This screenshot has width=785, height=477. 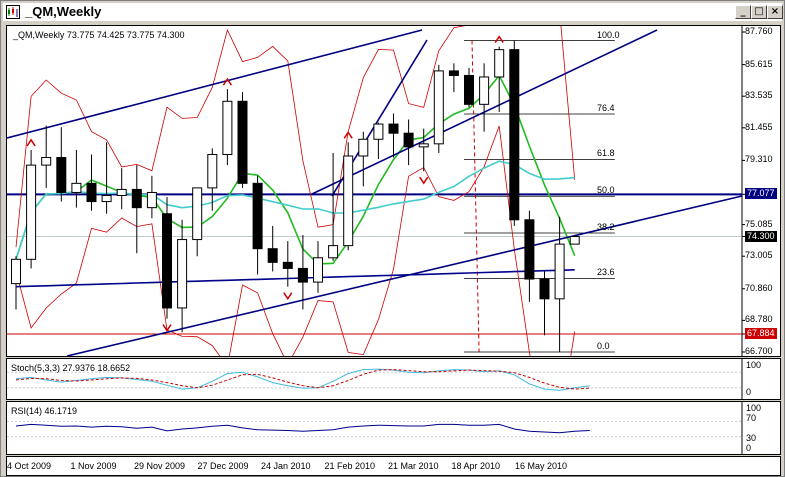 I want to click on price-axis-label: 79.310, so click(x=759, y=159).